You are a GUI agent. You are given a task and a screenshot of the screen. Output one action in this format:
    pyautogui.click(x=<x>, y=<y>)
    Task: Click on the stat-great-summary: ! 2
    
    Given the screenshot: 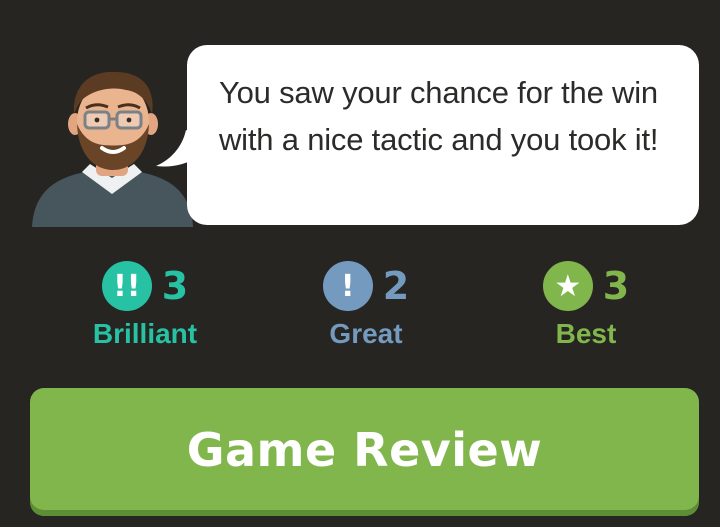 What is the action you would take?
    pyautogui.click(x=366, y=286)
    